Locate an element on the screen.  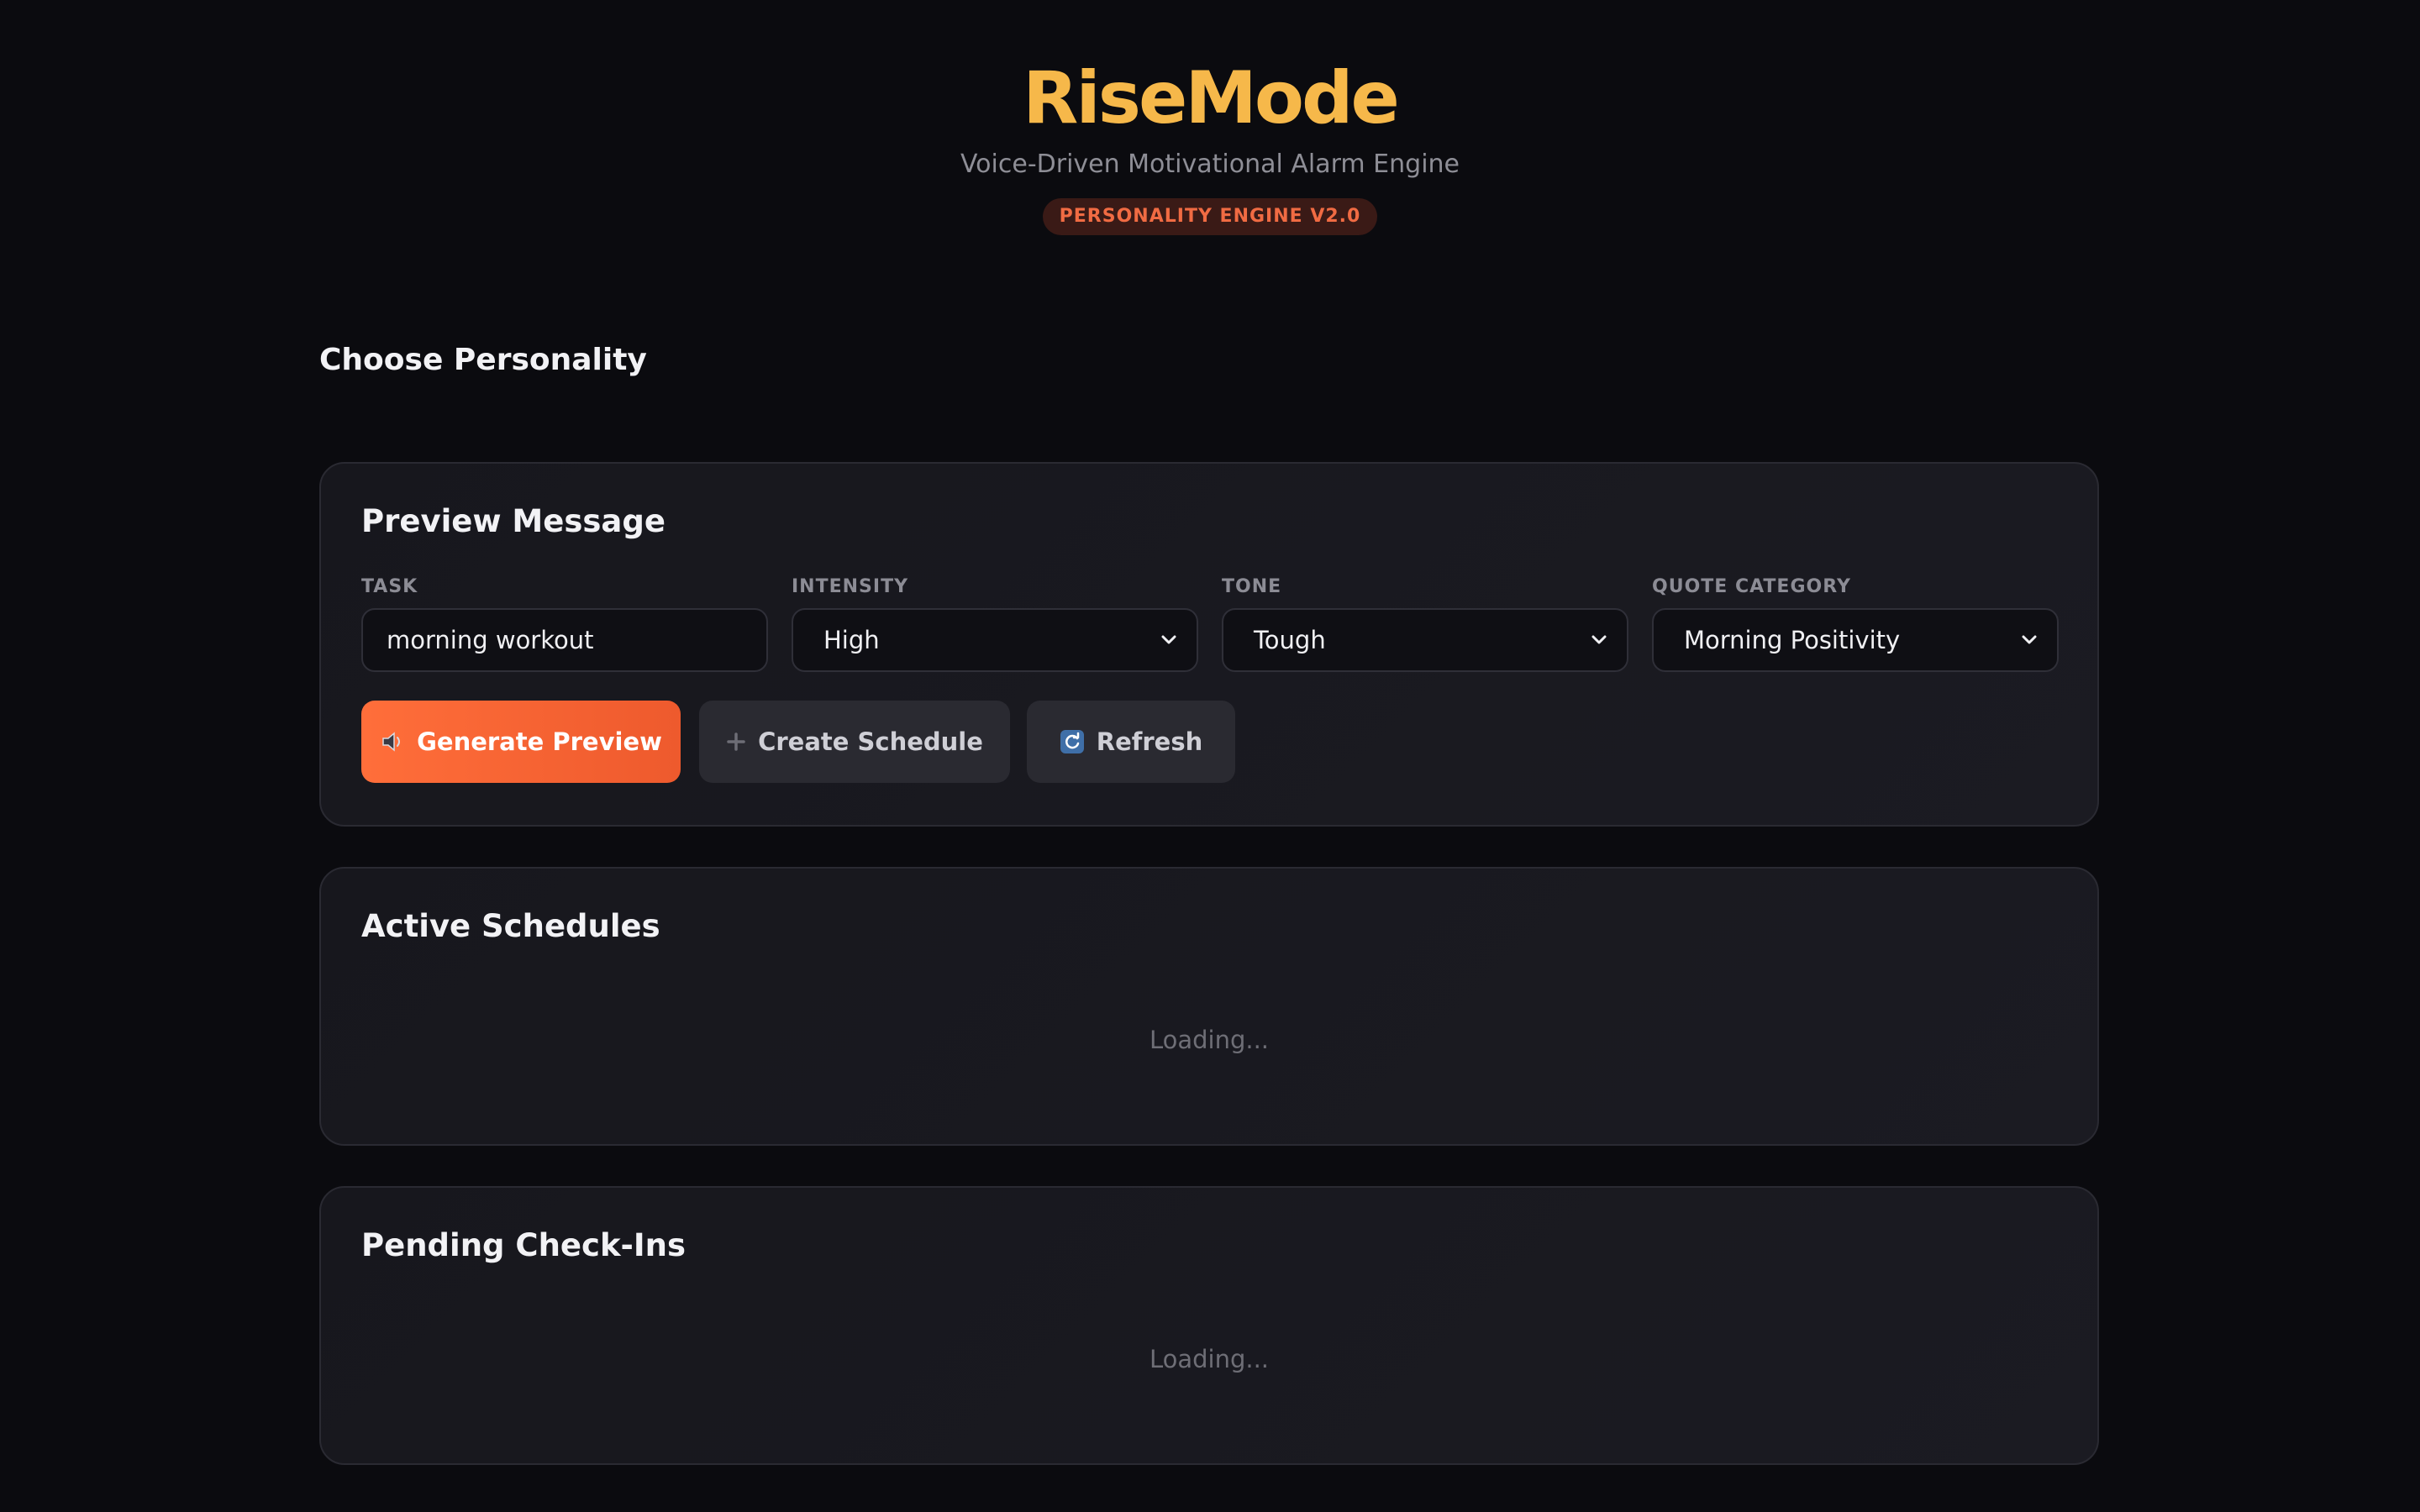
create-schedule-label: Create Schedule is located at coordinates (870, 741).